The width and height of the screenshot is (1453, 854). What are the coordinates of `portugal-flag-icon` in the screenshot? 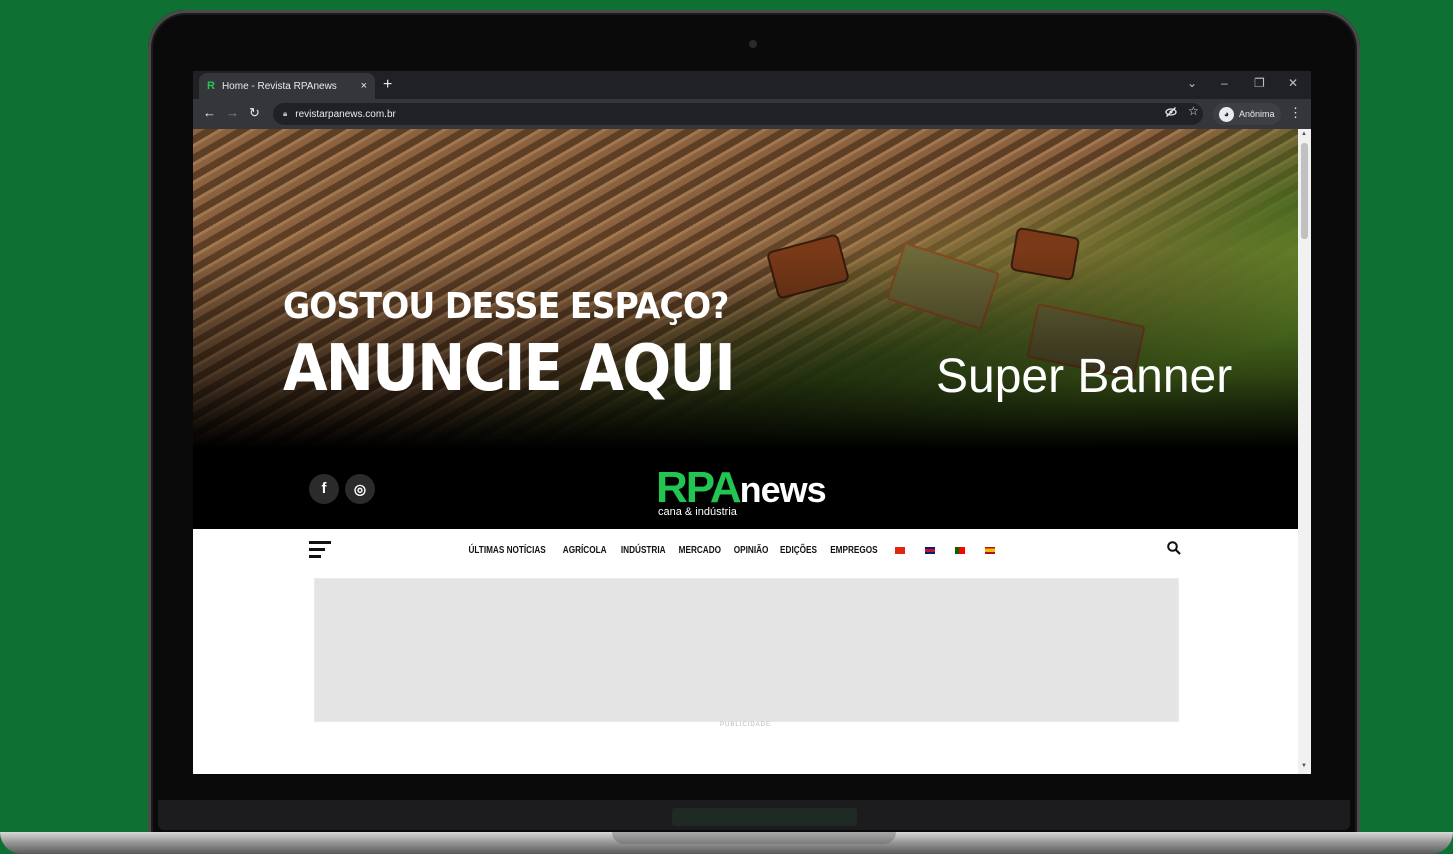 It's located at (959, 550).